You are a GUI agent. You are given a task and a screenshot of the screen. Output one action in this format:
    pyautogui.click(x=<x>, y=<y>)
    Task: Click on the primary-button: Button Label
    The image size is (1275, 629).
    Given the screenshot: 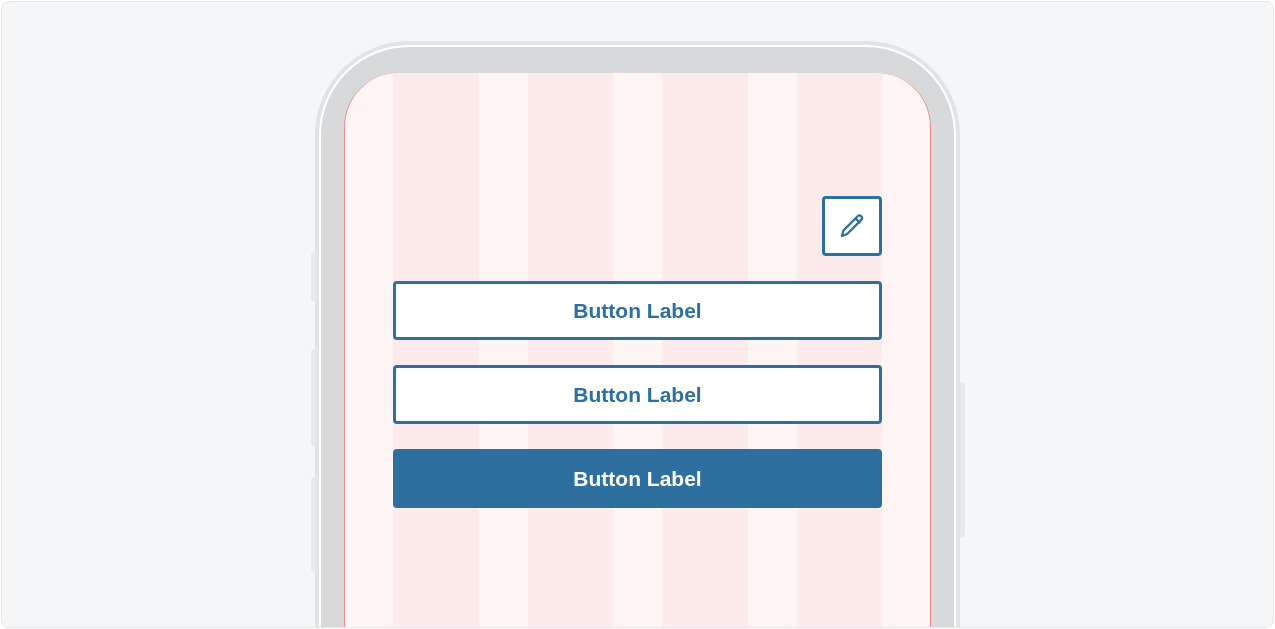 What is the action you would take?
    pyautogui.click(x=637, y=478)
    